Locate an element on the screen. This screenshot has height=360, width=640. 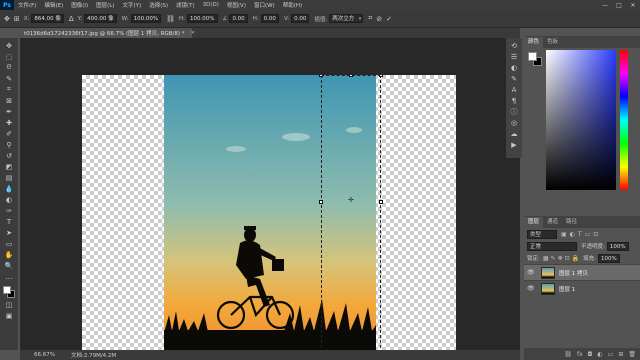
layer-name: 图层 1 is located at coordinates (567, 289).